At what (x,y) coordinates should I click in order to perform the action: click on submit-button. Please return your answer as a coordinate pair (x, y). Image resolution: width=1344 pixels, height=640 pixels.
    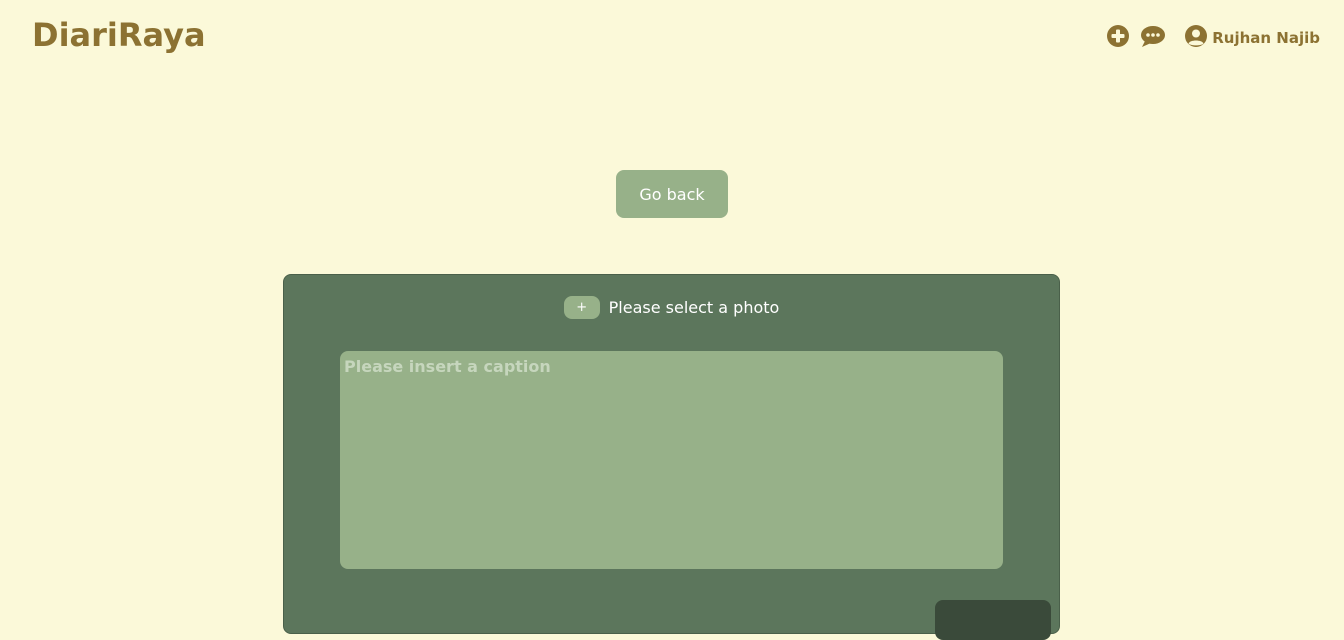
    Looking at the image, I should click on (993, 620).